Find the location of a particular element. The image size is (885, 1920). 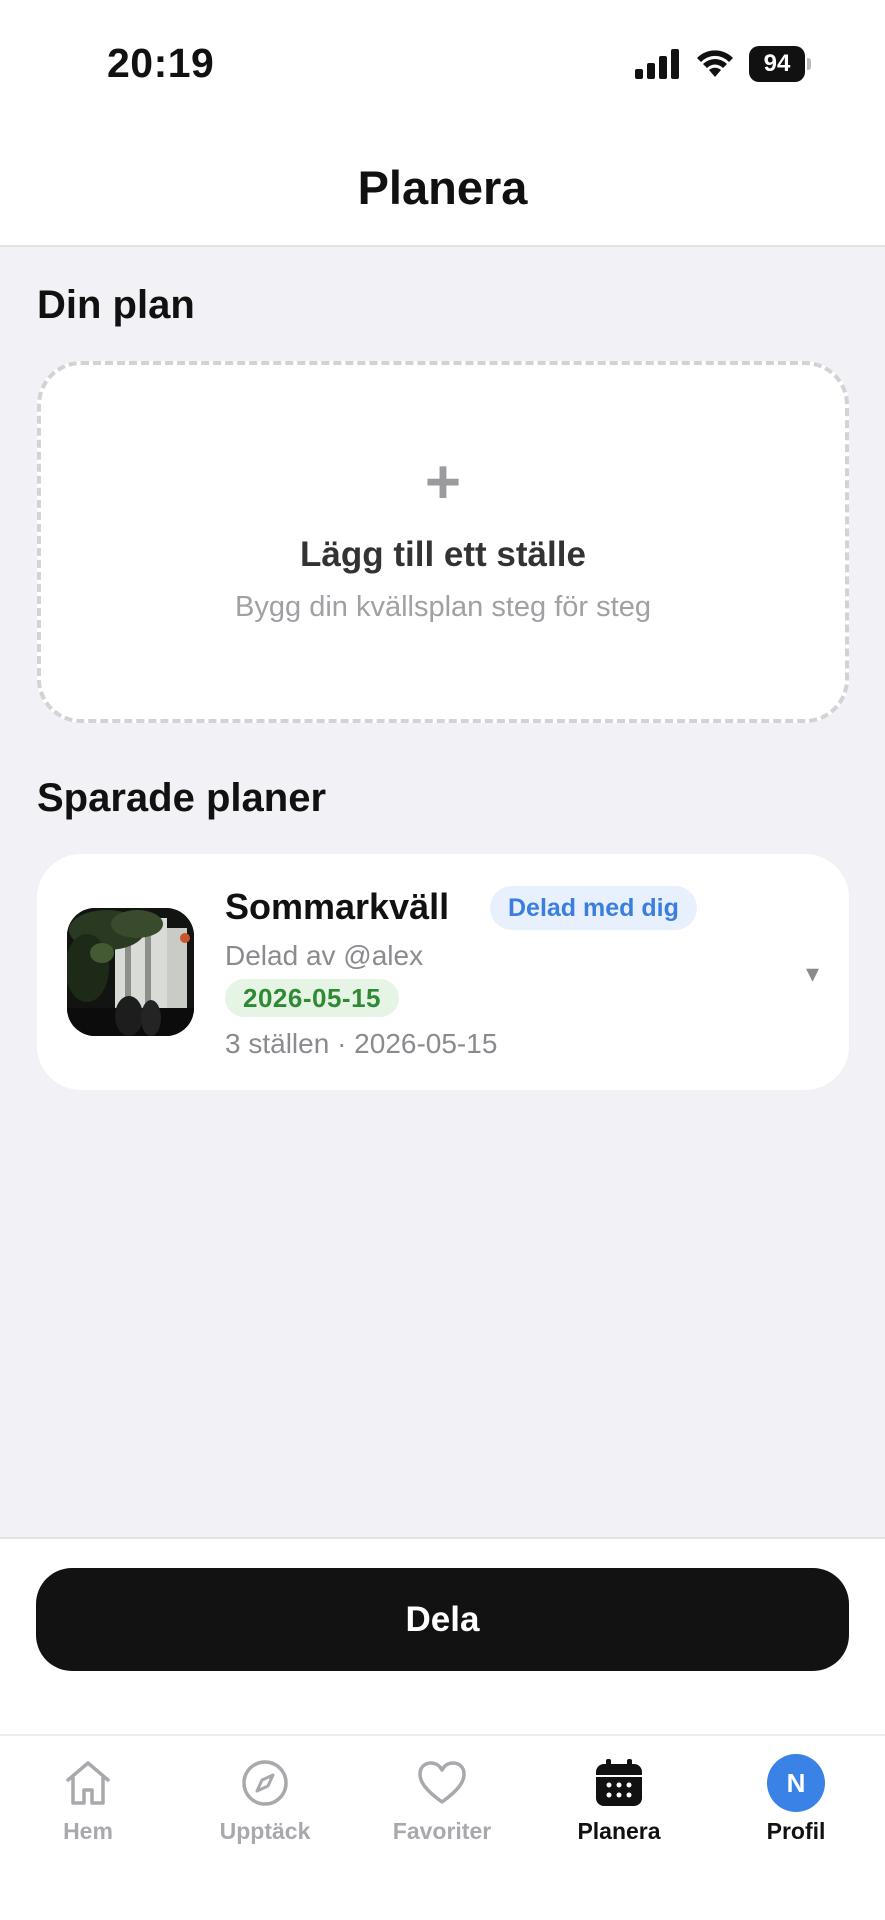

plan-meta: 3 ställen · 2026-05-15 is located at coordinates (361, 1043).